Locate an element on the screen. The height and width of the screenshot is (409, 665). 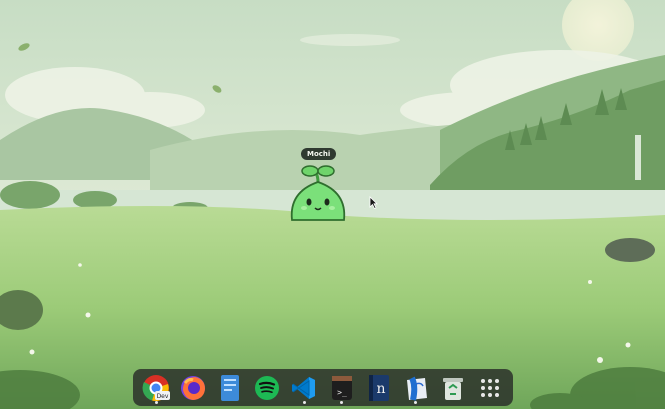
notion-letter: n is located at coordinates (380, 389).